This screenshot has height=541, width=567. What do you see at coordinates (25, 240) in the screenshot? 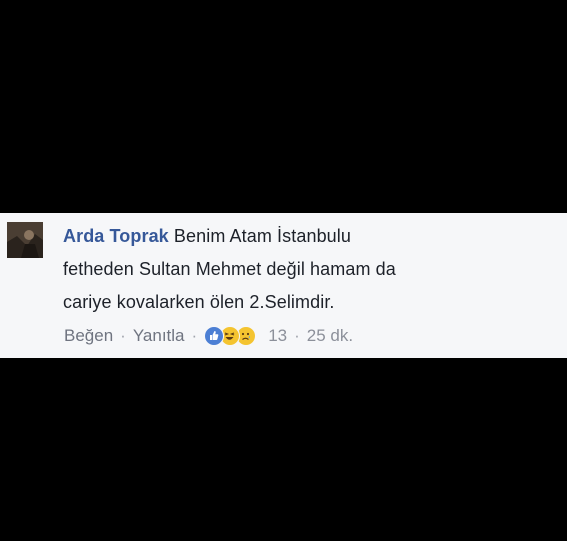
I see `avatar` at bounding box center [25, 240].